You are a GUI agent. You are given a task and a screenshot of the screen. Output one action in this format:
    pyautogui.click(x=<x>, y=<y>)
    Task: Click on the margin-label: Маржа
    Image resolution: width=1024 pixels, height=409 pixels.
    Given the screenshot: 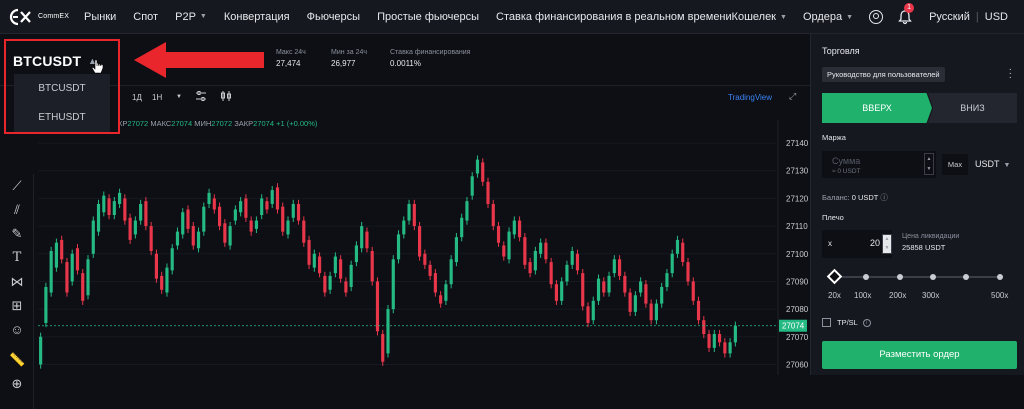 What is the action you would take?
    pyautogui.click(x=834, y=137)
    